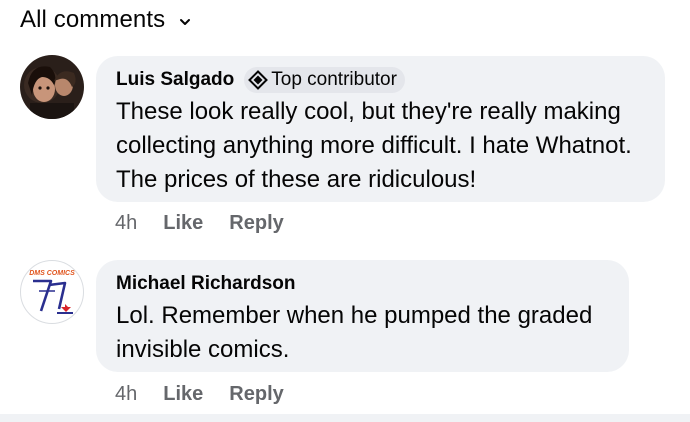 This screenshot has width=690, height=422. Describe the element at coordinates (334, 79) in the screenshot. I see `badge-label: Top contributor` at that location.